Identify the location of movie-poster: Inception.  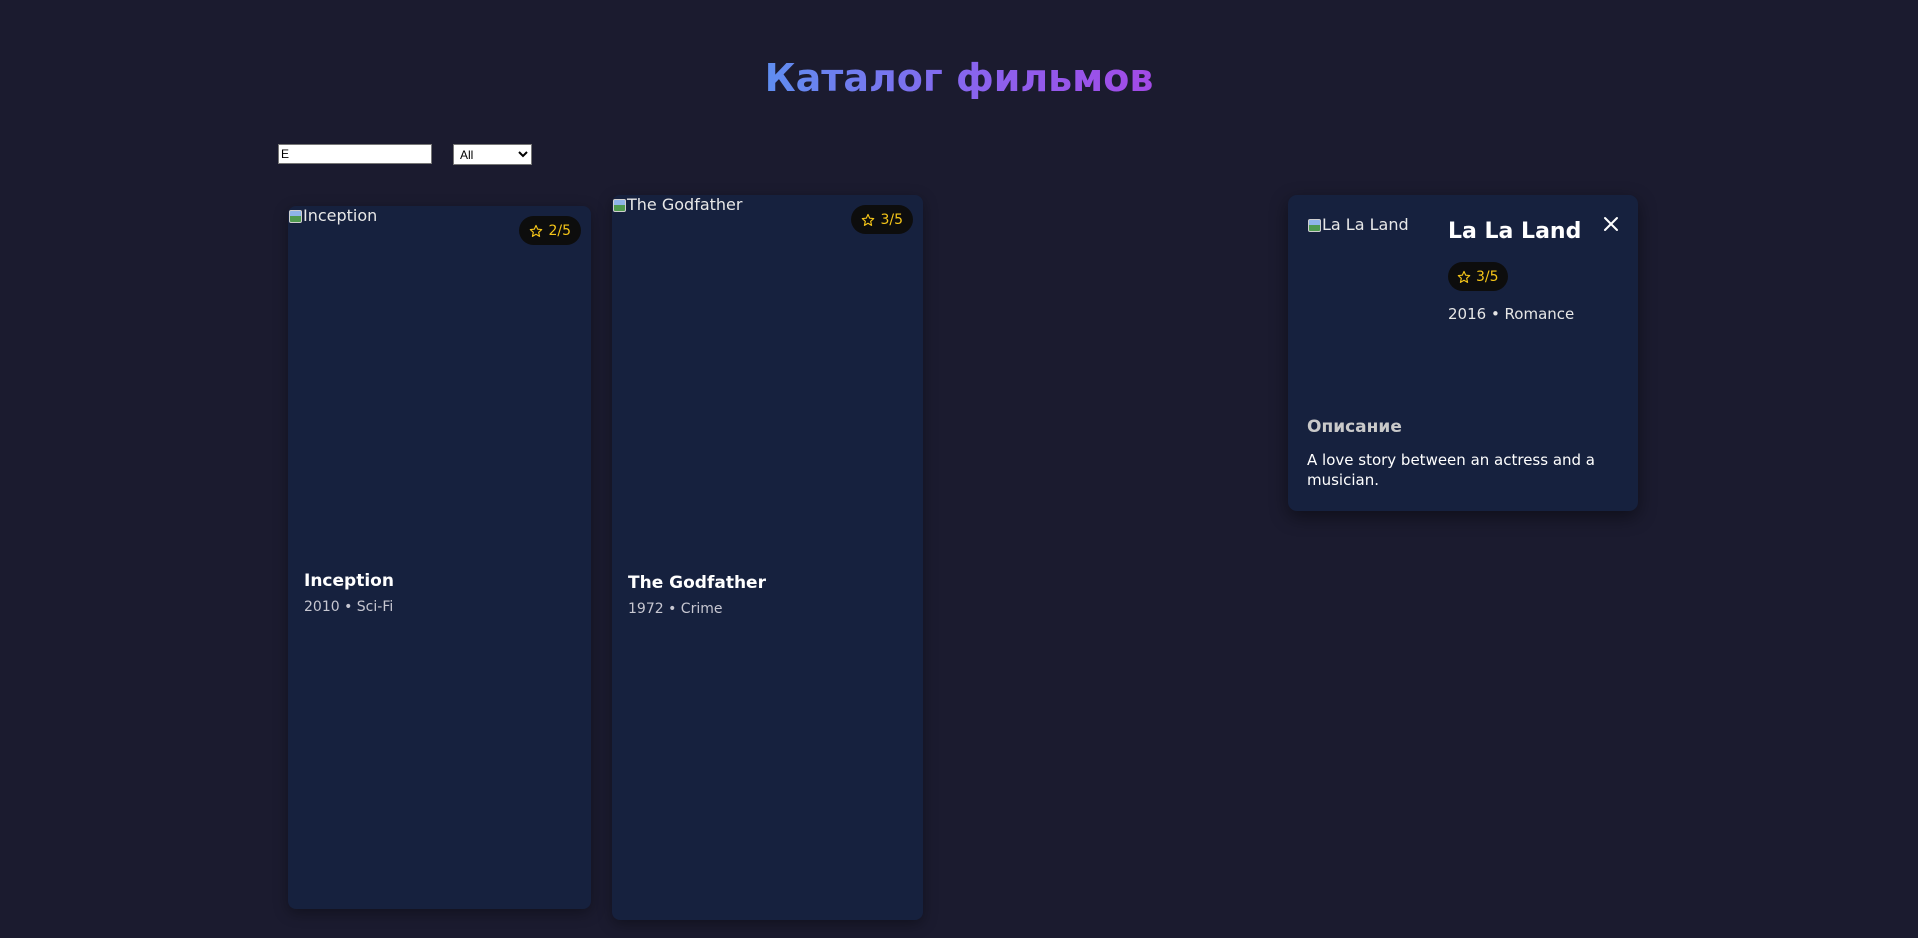
(332, 216).